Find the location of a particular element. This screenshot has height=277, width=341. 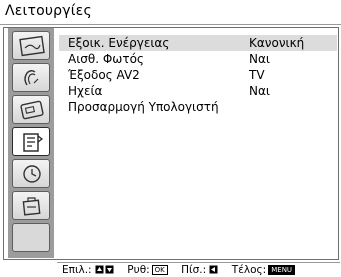

key-guide: Επιλ.: Ρυθ: OK Πίσ.: Τέλος: MENU is located at coordinates (201, 270).